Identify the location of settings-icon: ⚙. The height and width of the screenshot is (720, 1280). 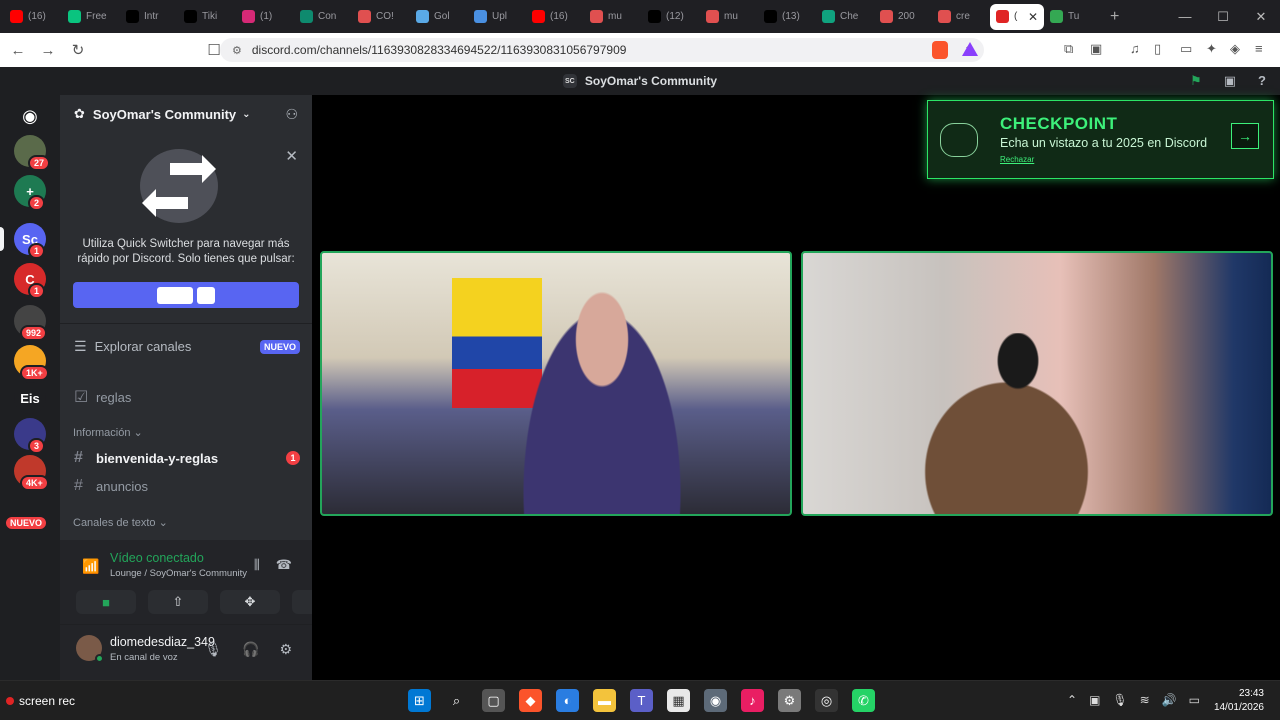
(789, 700).